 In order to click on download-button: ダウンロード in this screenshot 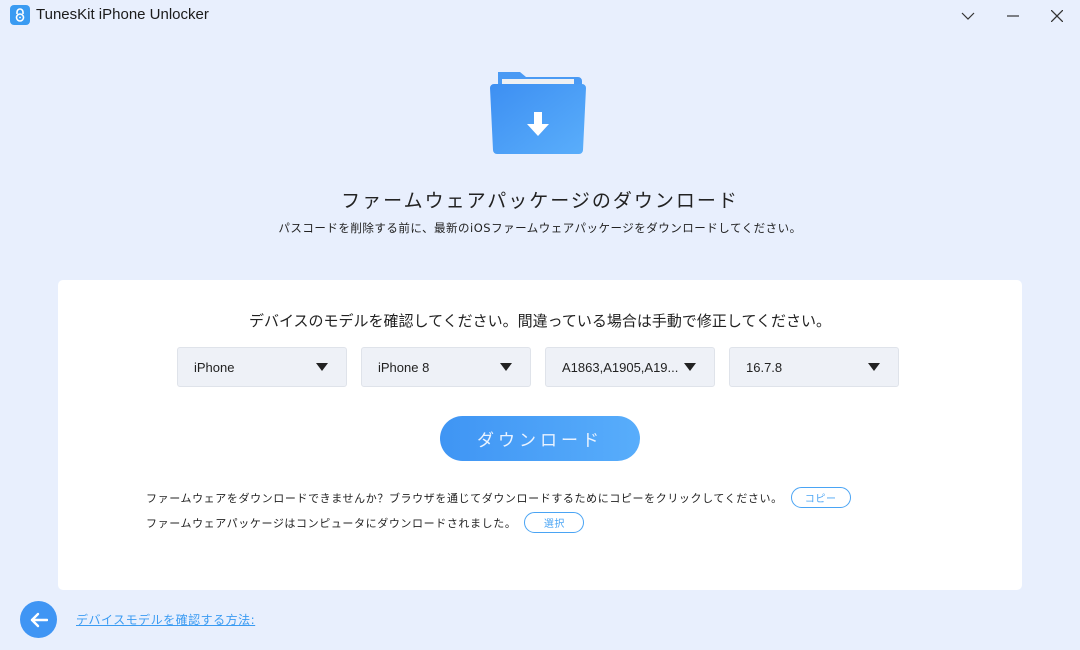, I will do `click(540, 438)`.